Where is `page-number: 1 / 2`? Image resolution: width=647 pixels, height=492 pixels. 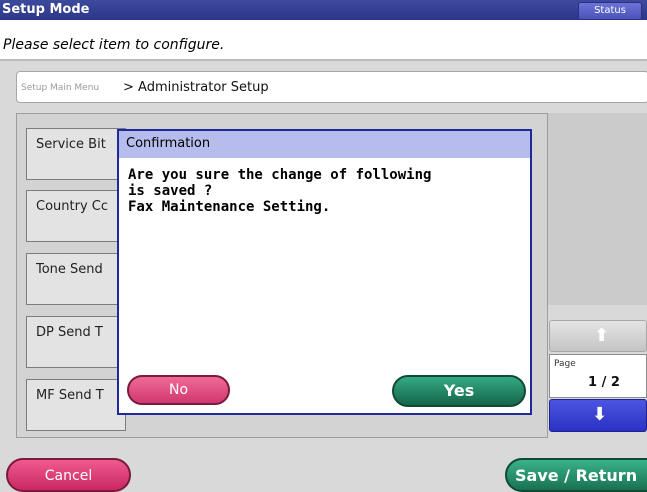
page-number: 1 / 2 is located at coordinates (604, 382).